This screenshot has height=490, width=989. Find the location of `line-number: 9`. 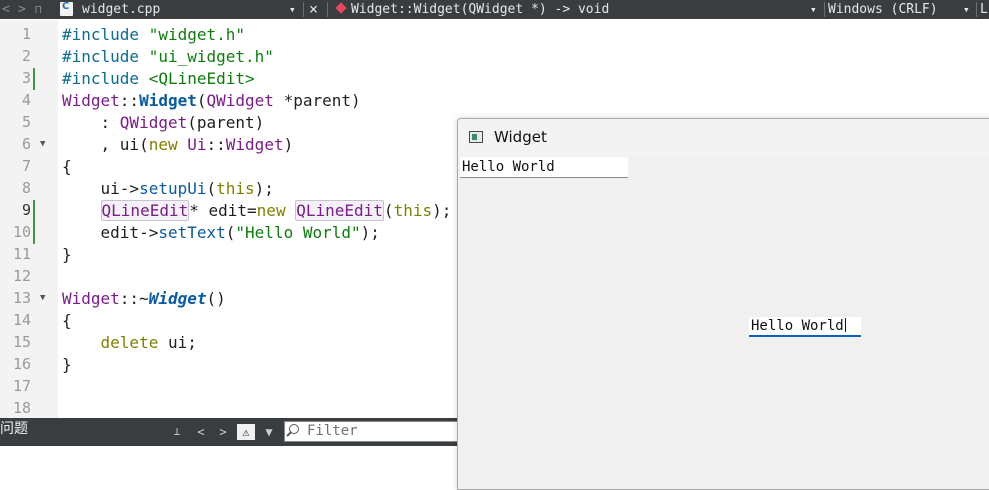

line-number: 9 is located at coordinates (26, 210).